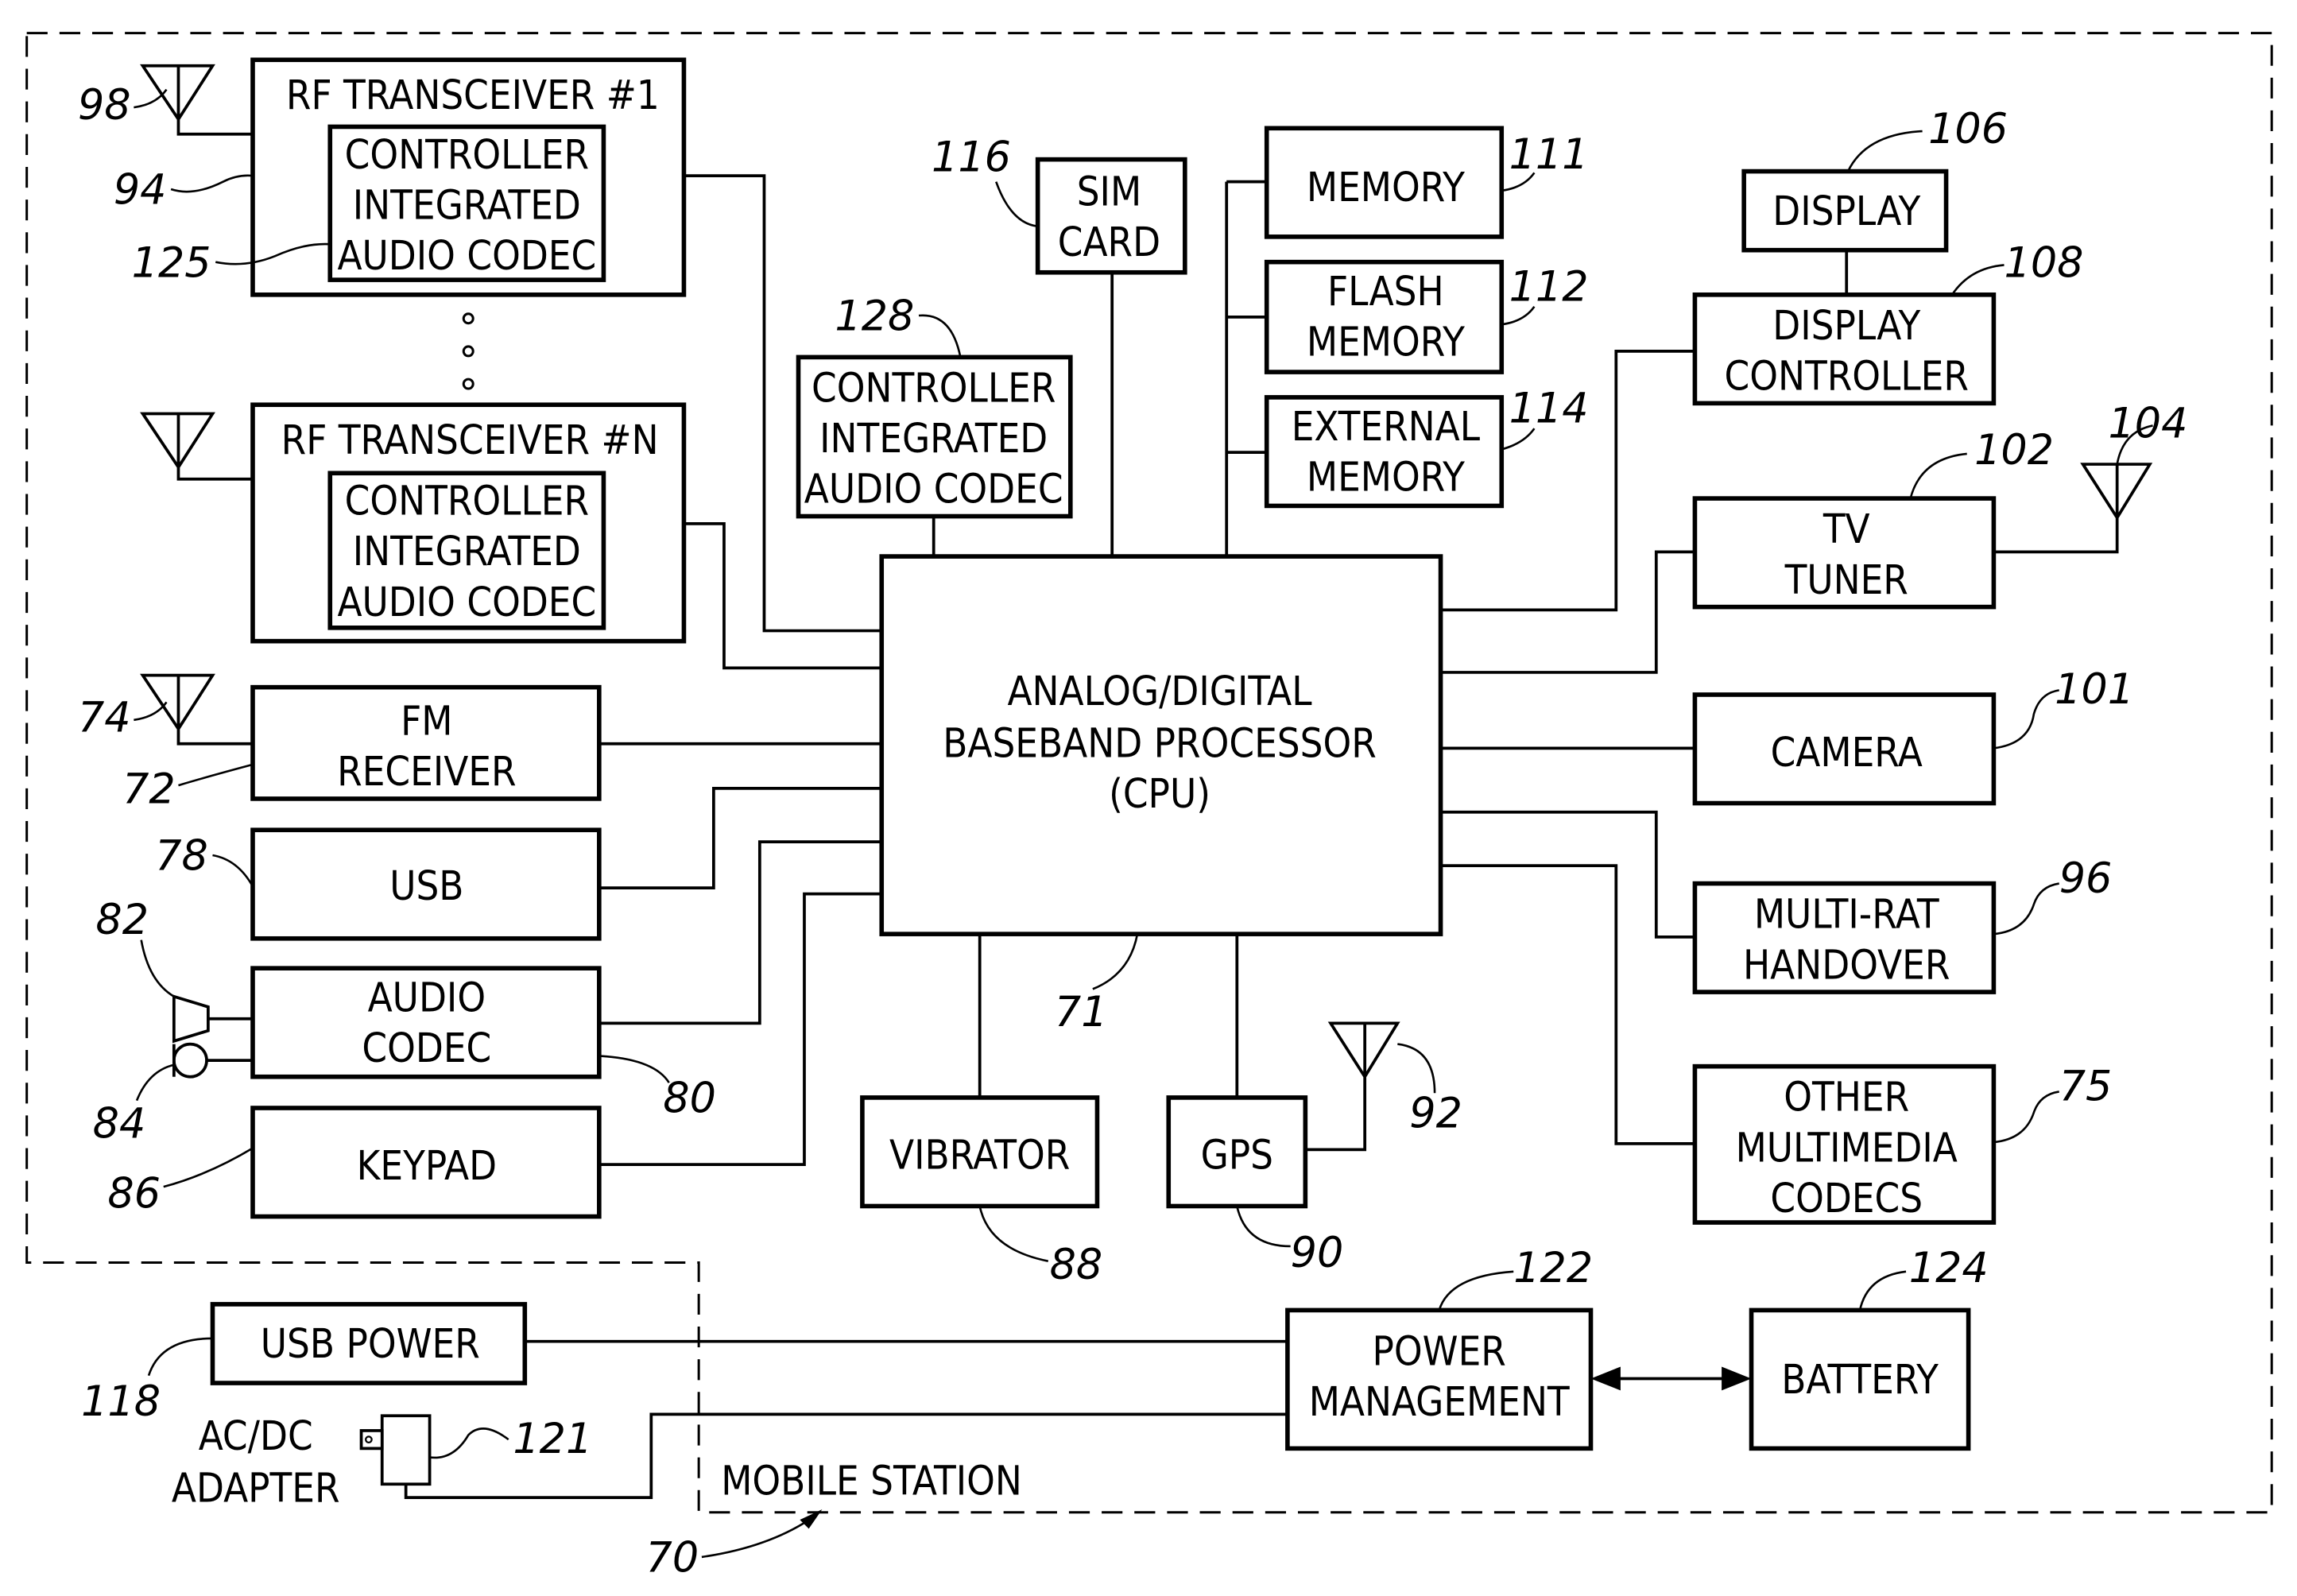  I want to click on fm-line: RECEIVER, so click(426, 771).